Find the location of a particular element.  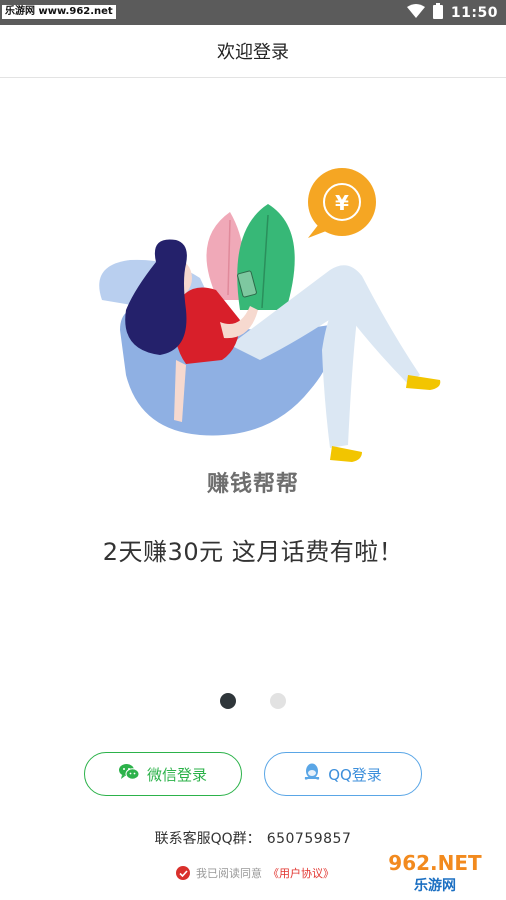

pager-dot is located at coordinates (278, 701).